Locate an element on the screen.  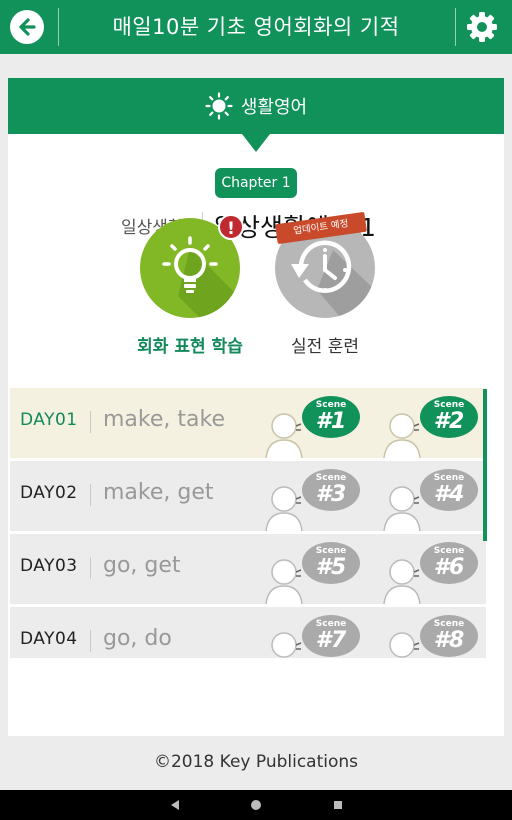
day-label: DAY02 is located at coordinates (49, 493).